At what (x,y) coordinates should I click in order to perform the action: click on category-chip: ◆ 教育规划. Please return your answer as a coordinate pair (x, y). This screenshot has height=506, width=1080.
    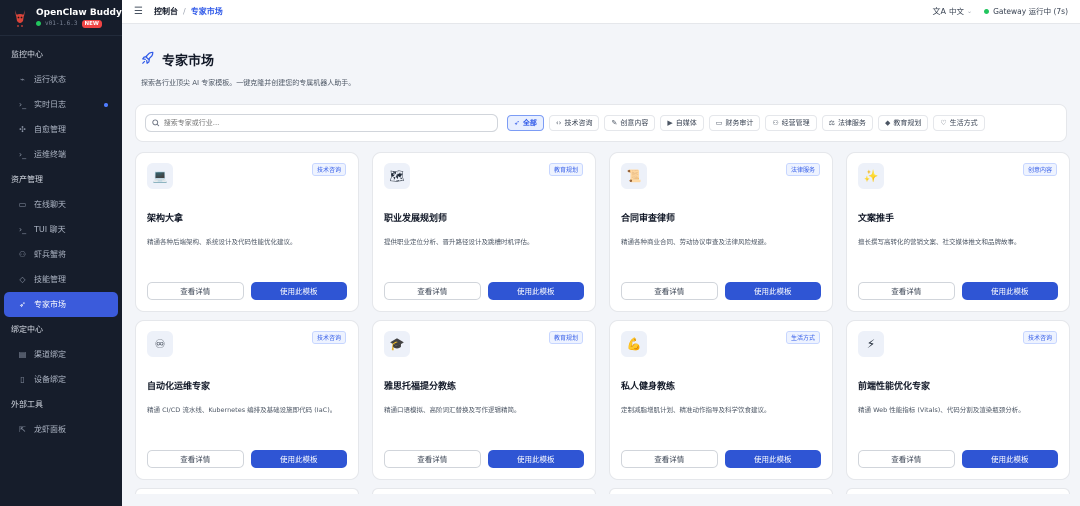
    Looking at the image, I should click on (903, 123).